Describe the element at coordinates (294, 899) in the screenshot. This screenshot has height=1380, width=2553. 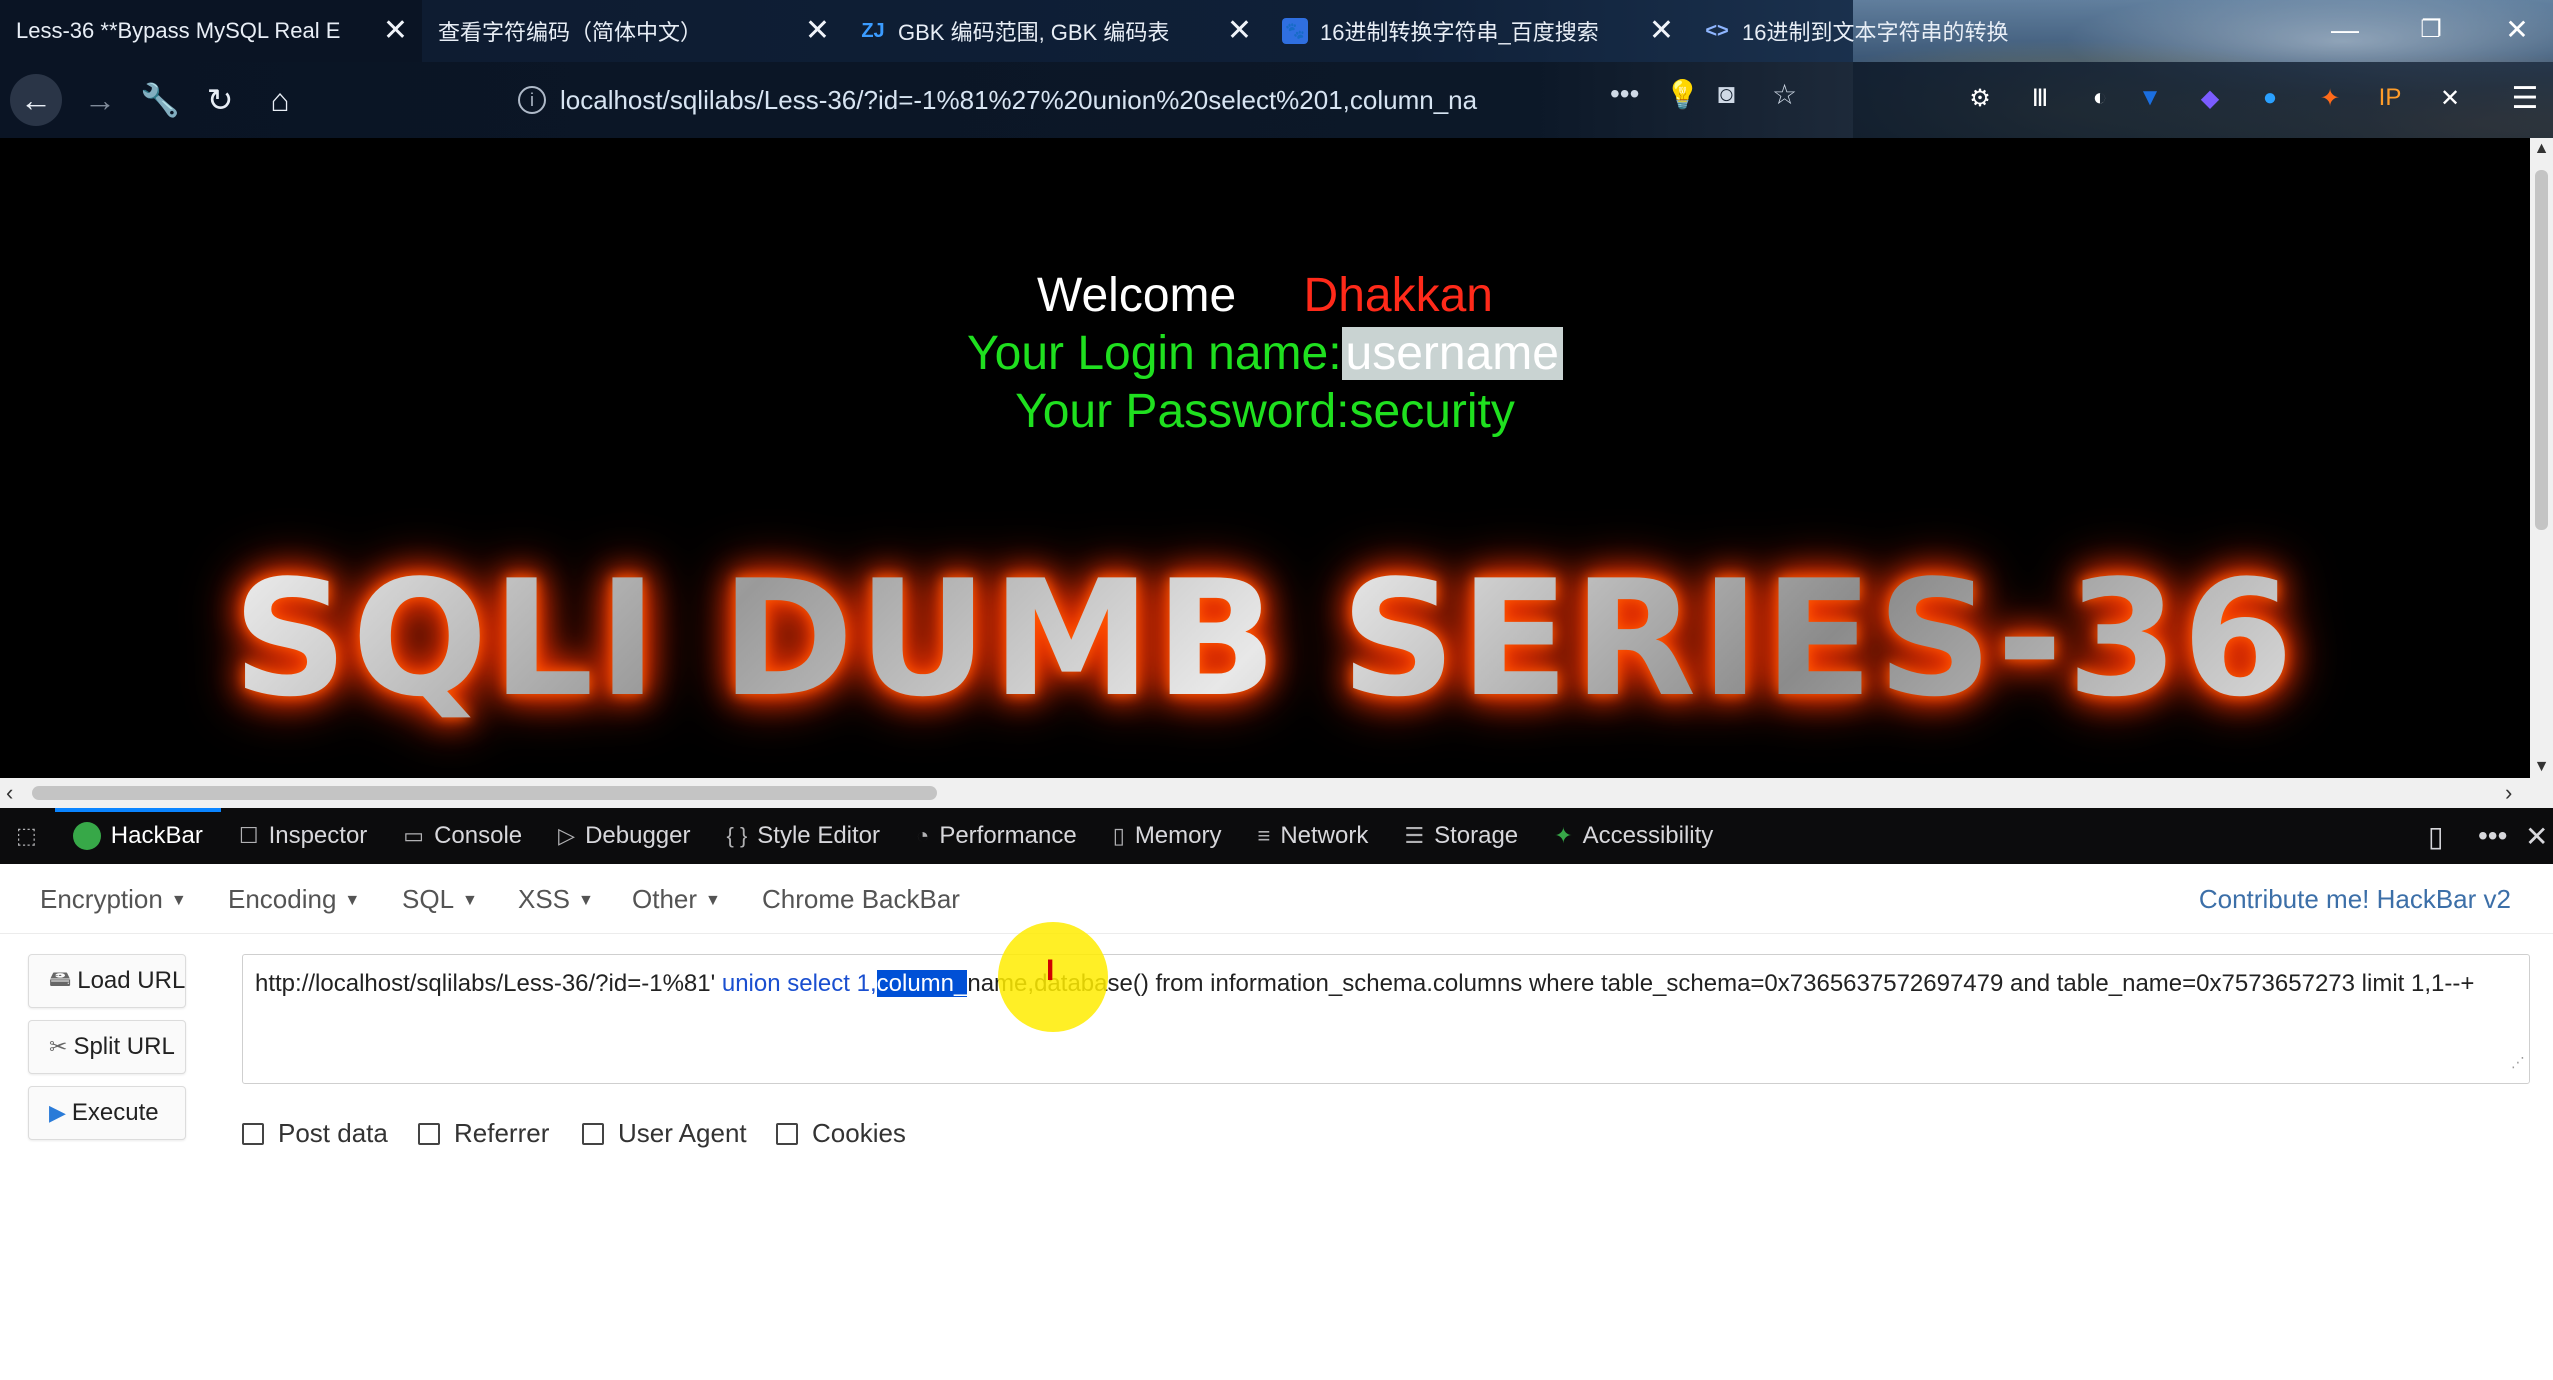
I see `menu-encoding: Encoding ▼` at that location.